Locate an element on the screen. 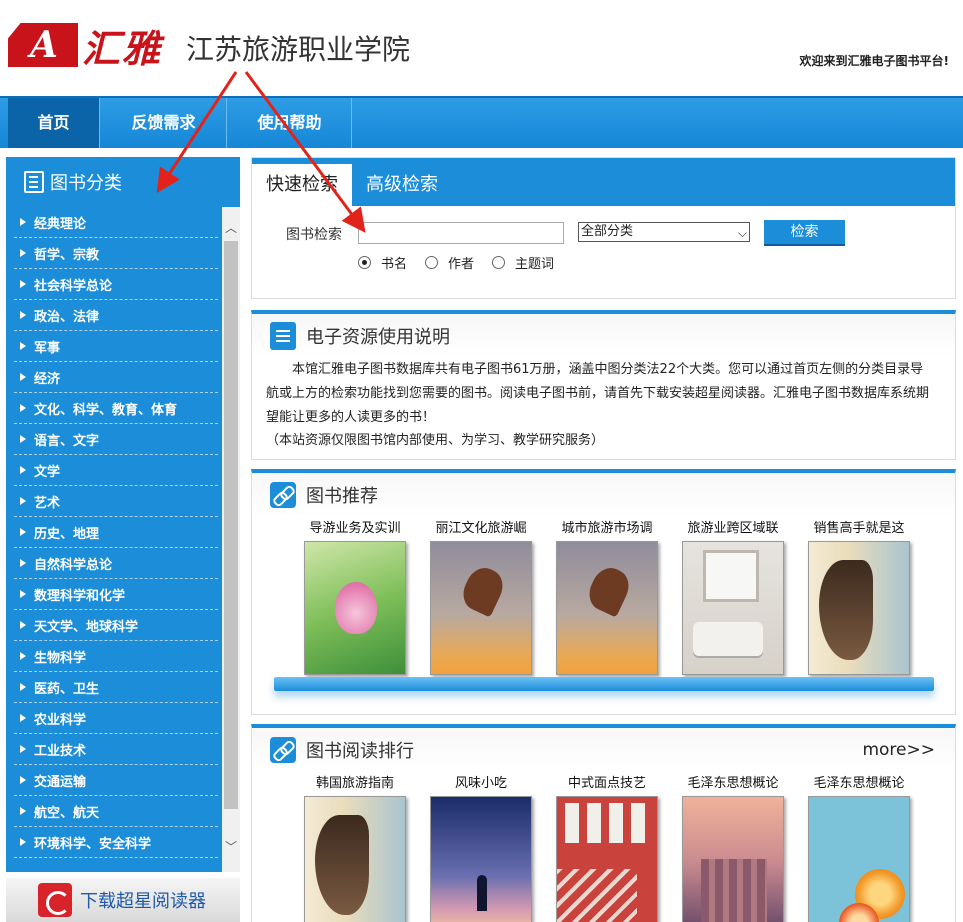 This screenshot has width=963, height=922. huiya-logo: A 汇雅 is located at coordinates (92, 46).